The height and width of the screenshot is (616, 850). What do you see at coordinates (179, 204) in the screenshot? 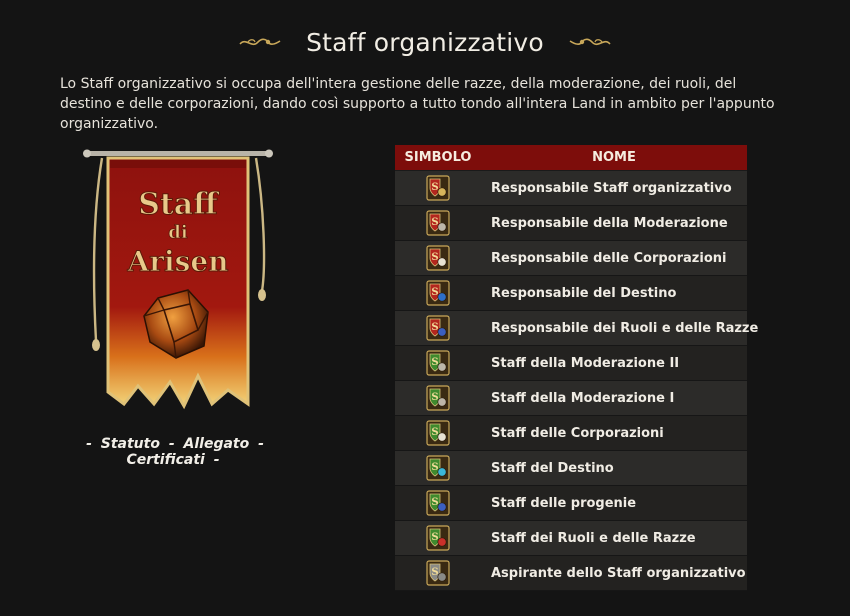
I see `banner-title-line1: Staff` at bounding box center [179, 204].